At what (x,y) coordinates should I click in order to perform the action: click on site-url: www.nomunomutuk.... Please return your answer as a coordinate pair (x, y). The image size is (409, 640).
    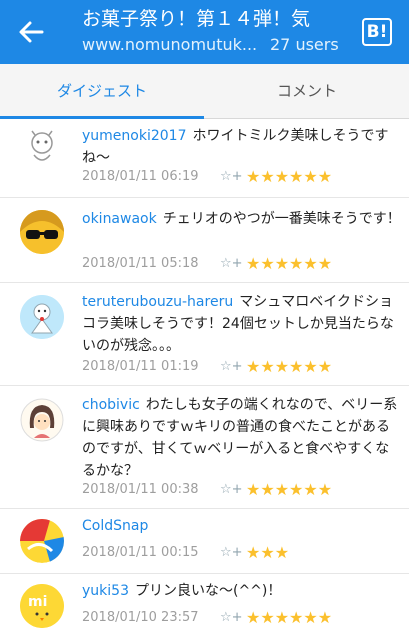
    Looking at the image, I should click on (170, 45).